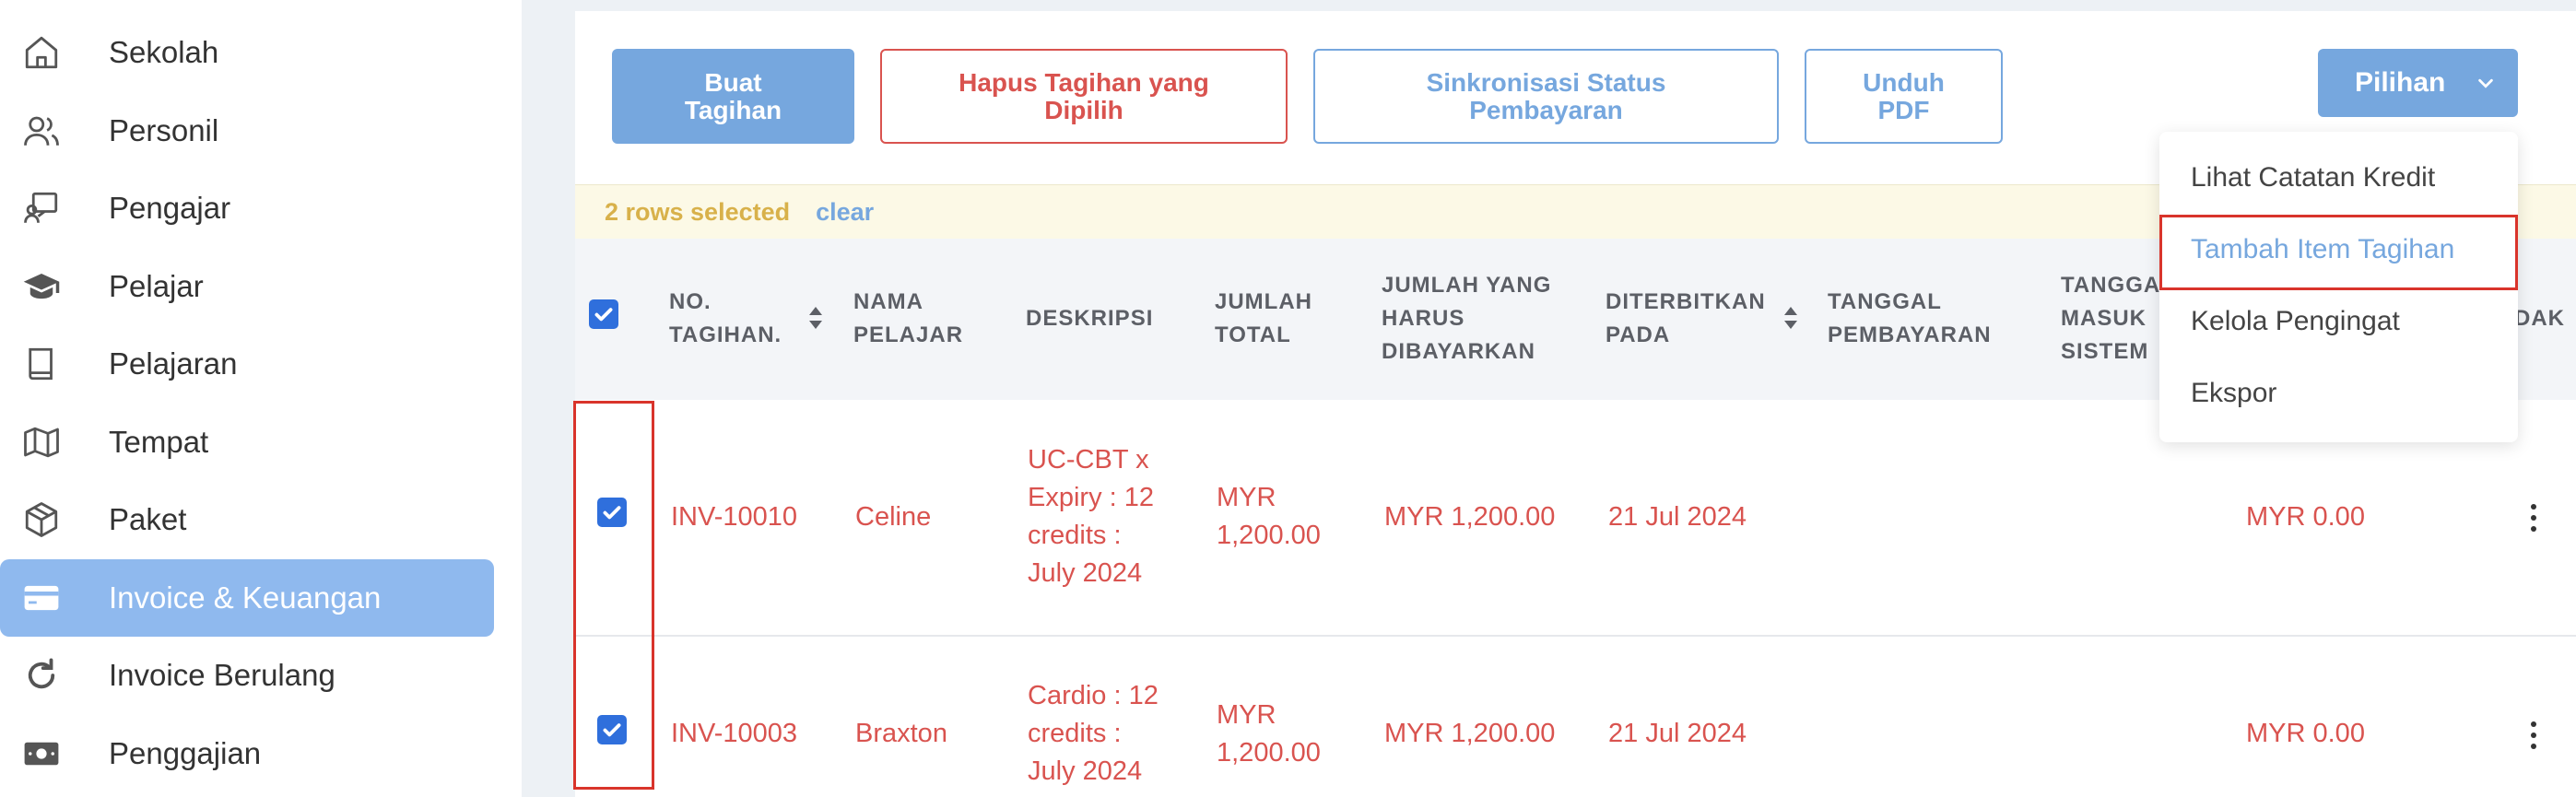 The image size is (2576, 797). I want to click on selected-count: 2 rows selected, so click(698, 211).